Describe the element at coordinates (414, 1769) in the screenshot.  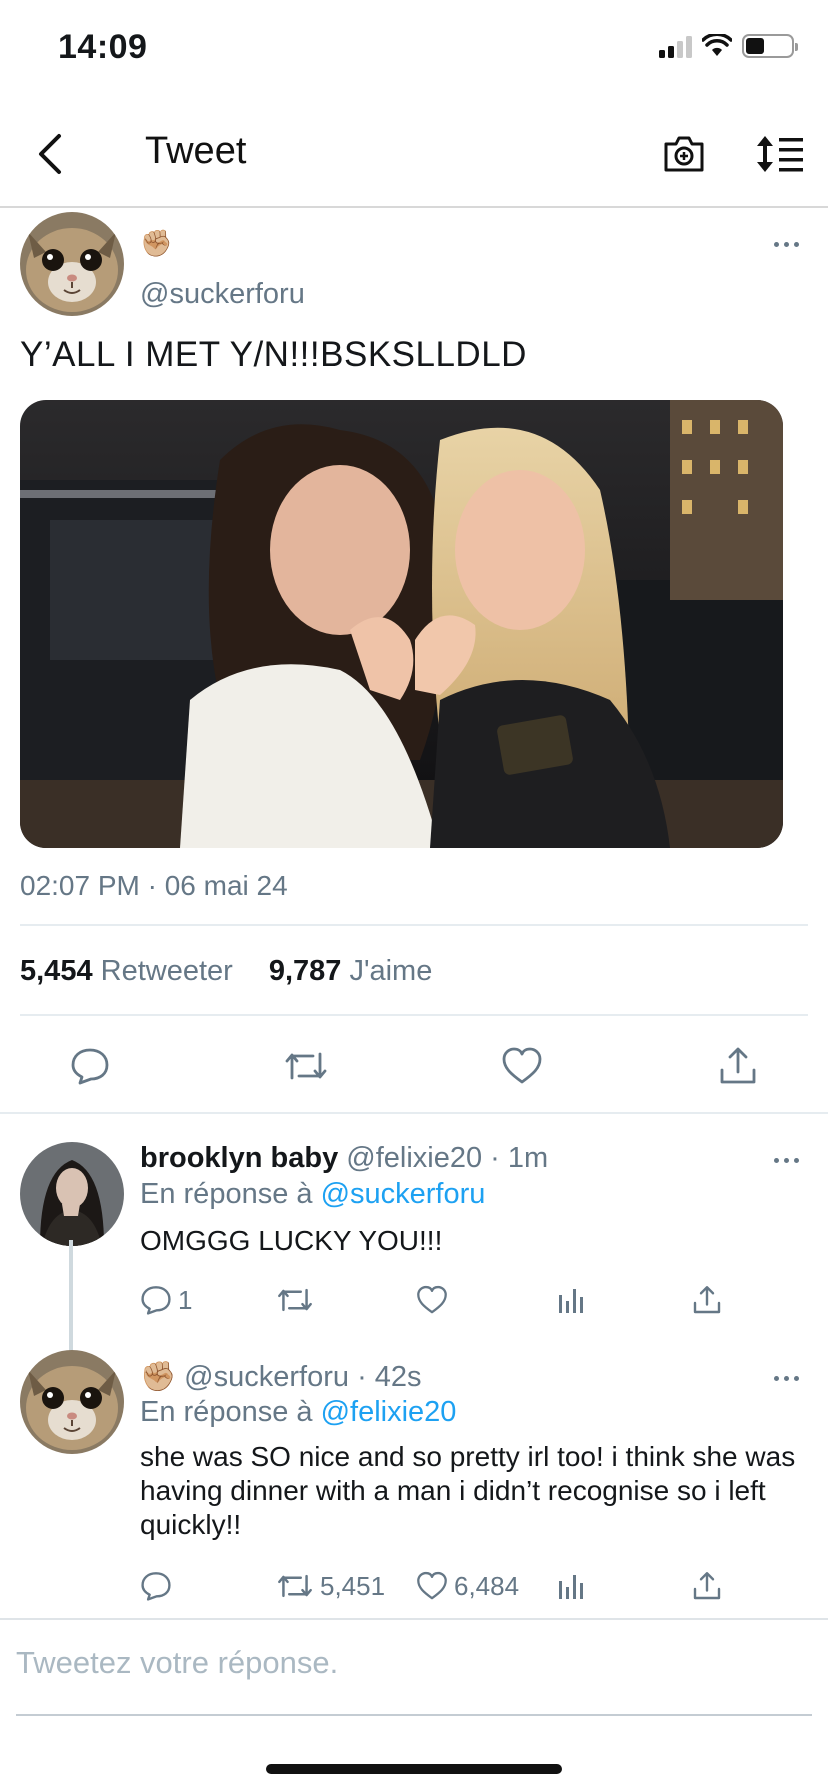
I see `home-indicator` at that location.